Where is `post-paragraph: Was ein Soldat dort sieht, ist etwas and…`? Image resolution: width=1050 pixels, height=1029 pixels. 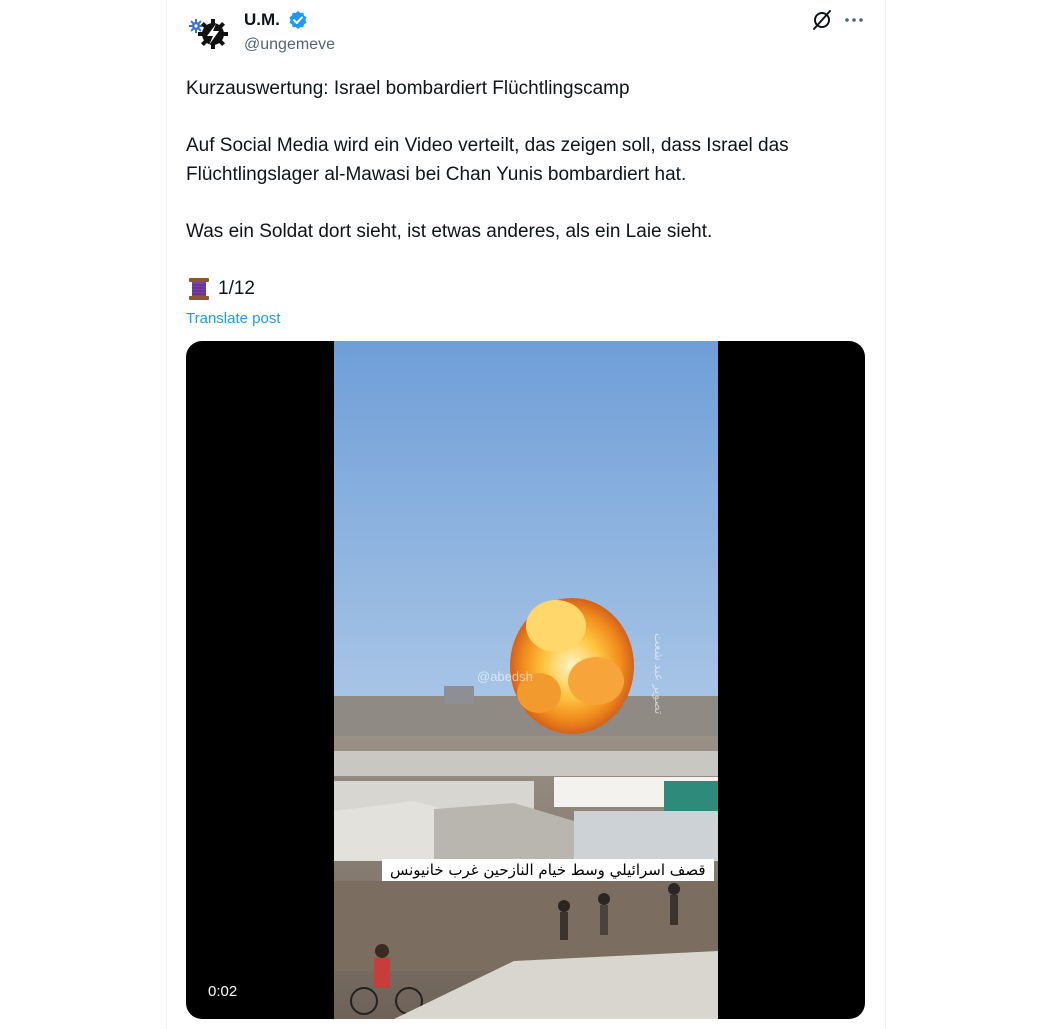
post-paragraph: Was ein Soldat dort sieht, ist etwas and… is located at coordinates (449, 231).